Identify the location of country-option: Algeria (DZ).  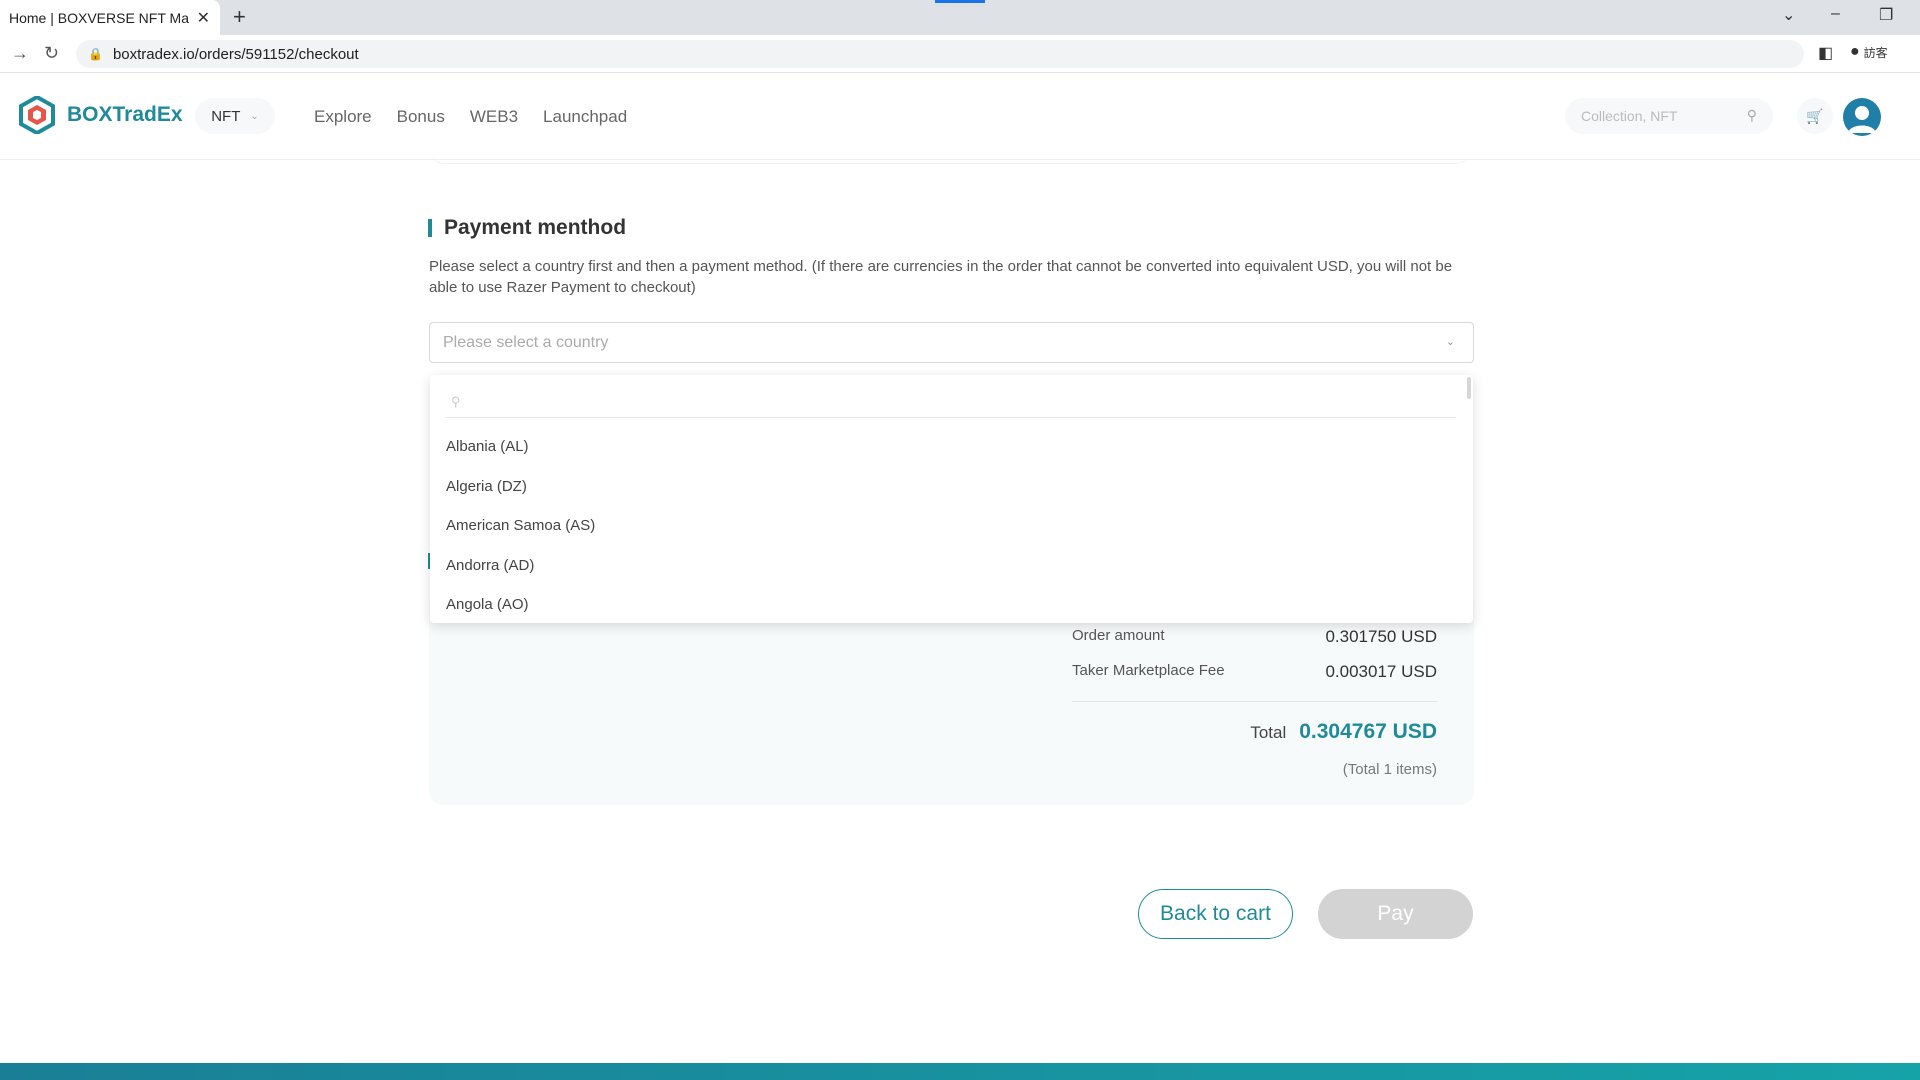
(951, 487).